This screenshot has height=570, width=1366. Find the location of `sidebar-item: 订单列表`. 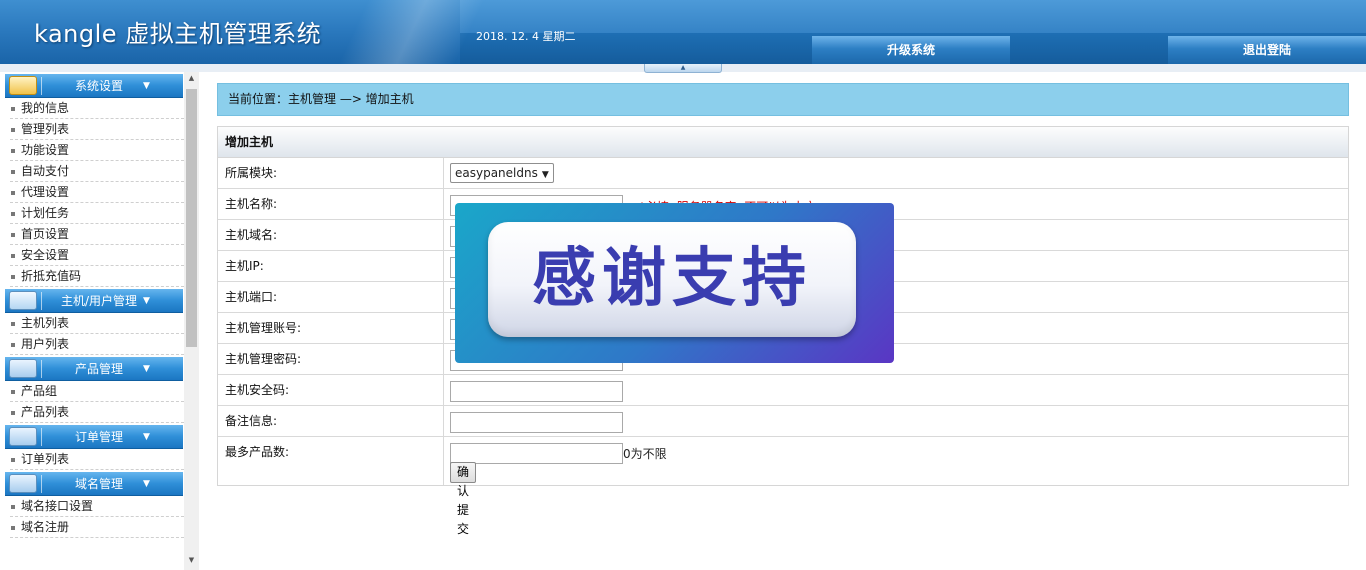

sidebar-item: 订单列表 is located at coordinates (97, 459).